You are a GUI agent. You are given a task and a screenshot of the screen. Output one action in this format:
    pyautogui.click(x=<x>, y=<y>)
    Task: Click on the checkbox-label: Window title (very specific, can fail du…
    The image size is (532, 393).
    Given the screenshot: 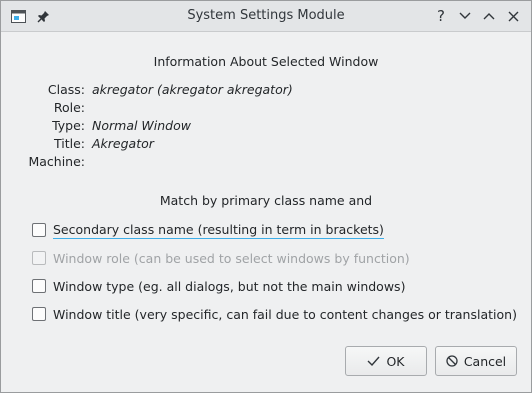 What is the action you would take?
    pyautogui.click(x=285, y=314)
    